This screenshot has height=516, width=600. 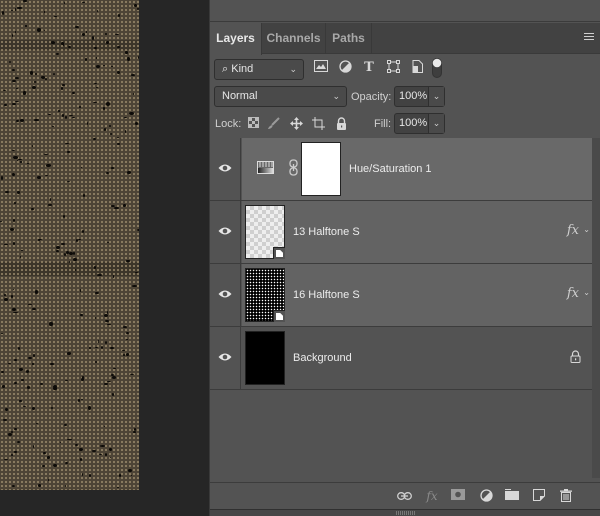 What do you see at coordinates (419, 123) in the screenshot?
I see `fill-field: 100% ⌄` at bounding box center [419, 123].